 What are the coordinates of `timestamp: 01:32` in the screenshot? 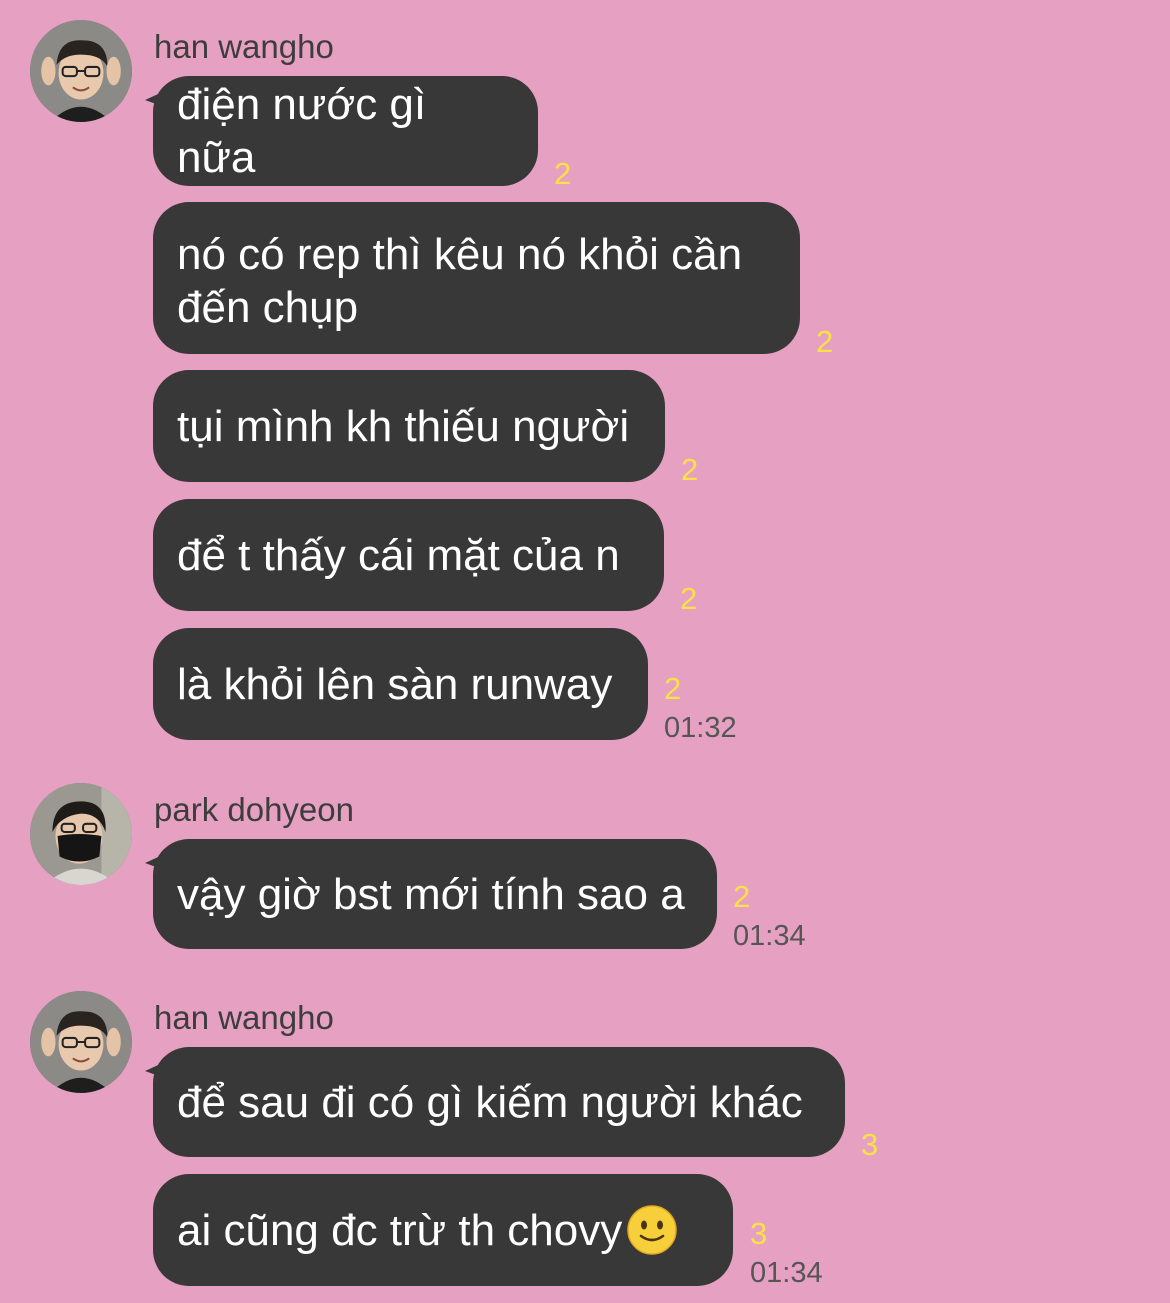 It's located at (700, 728).